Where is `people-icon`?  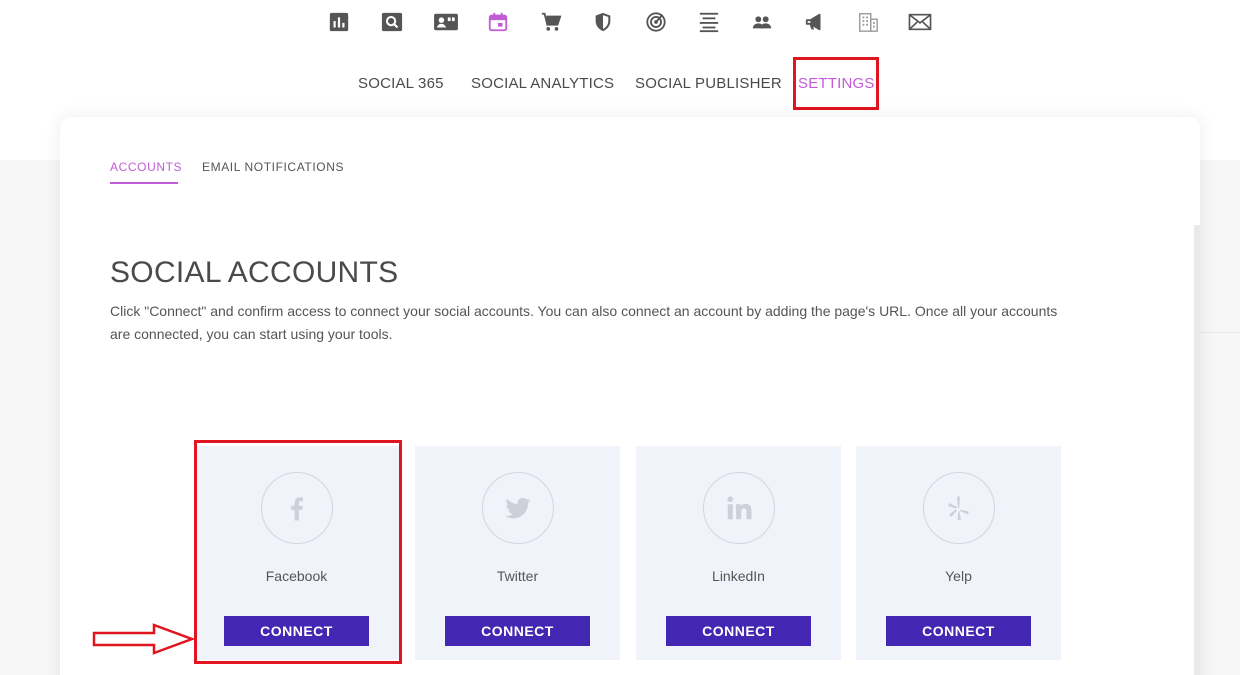
people-icon is located at coordinates (762, 22).